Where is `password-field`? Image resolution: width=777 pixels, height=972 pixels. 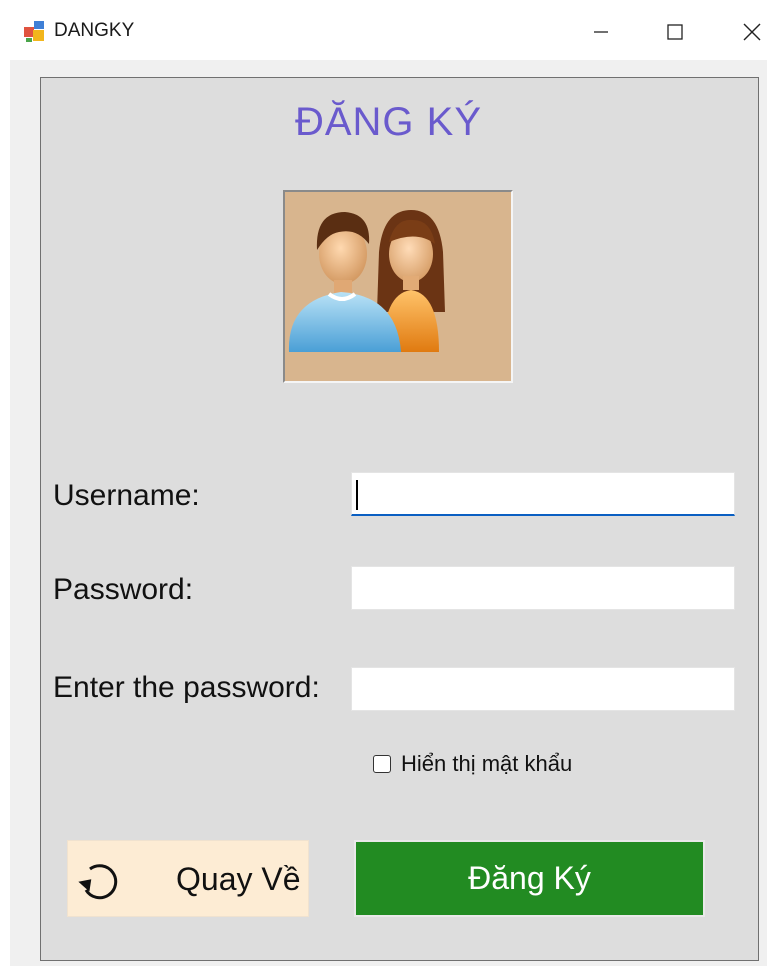 password-field is located at coordinates (543, 588).